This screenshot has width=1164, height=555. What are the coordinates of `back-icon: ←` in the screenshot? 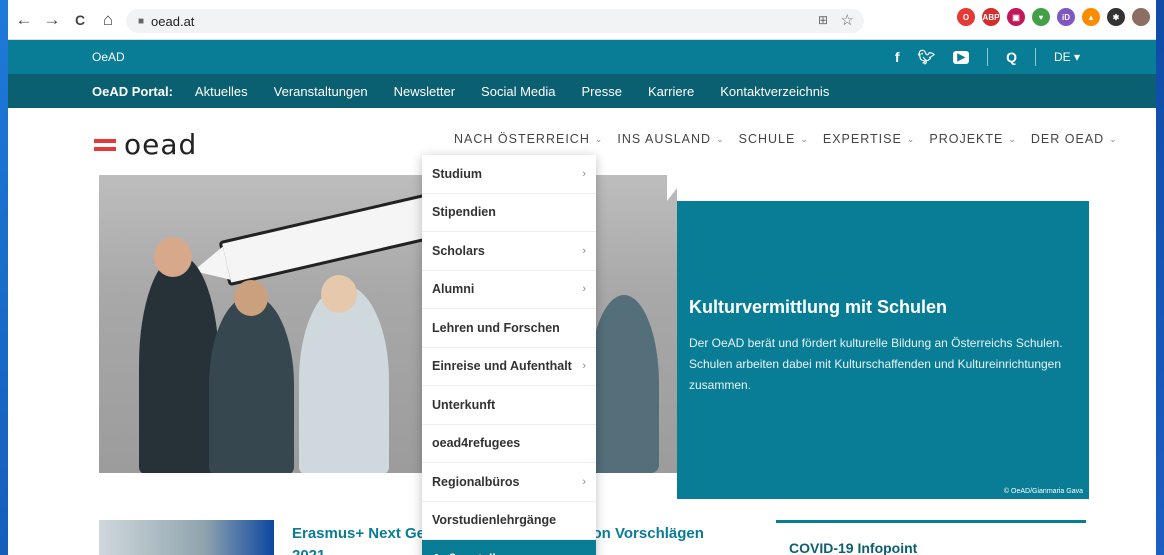 It's located at (24, 20).